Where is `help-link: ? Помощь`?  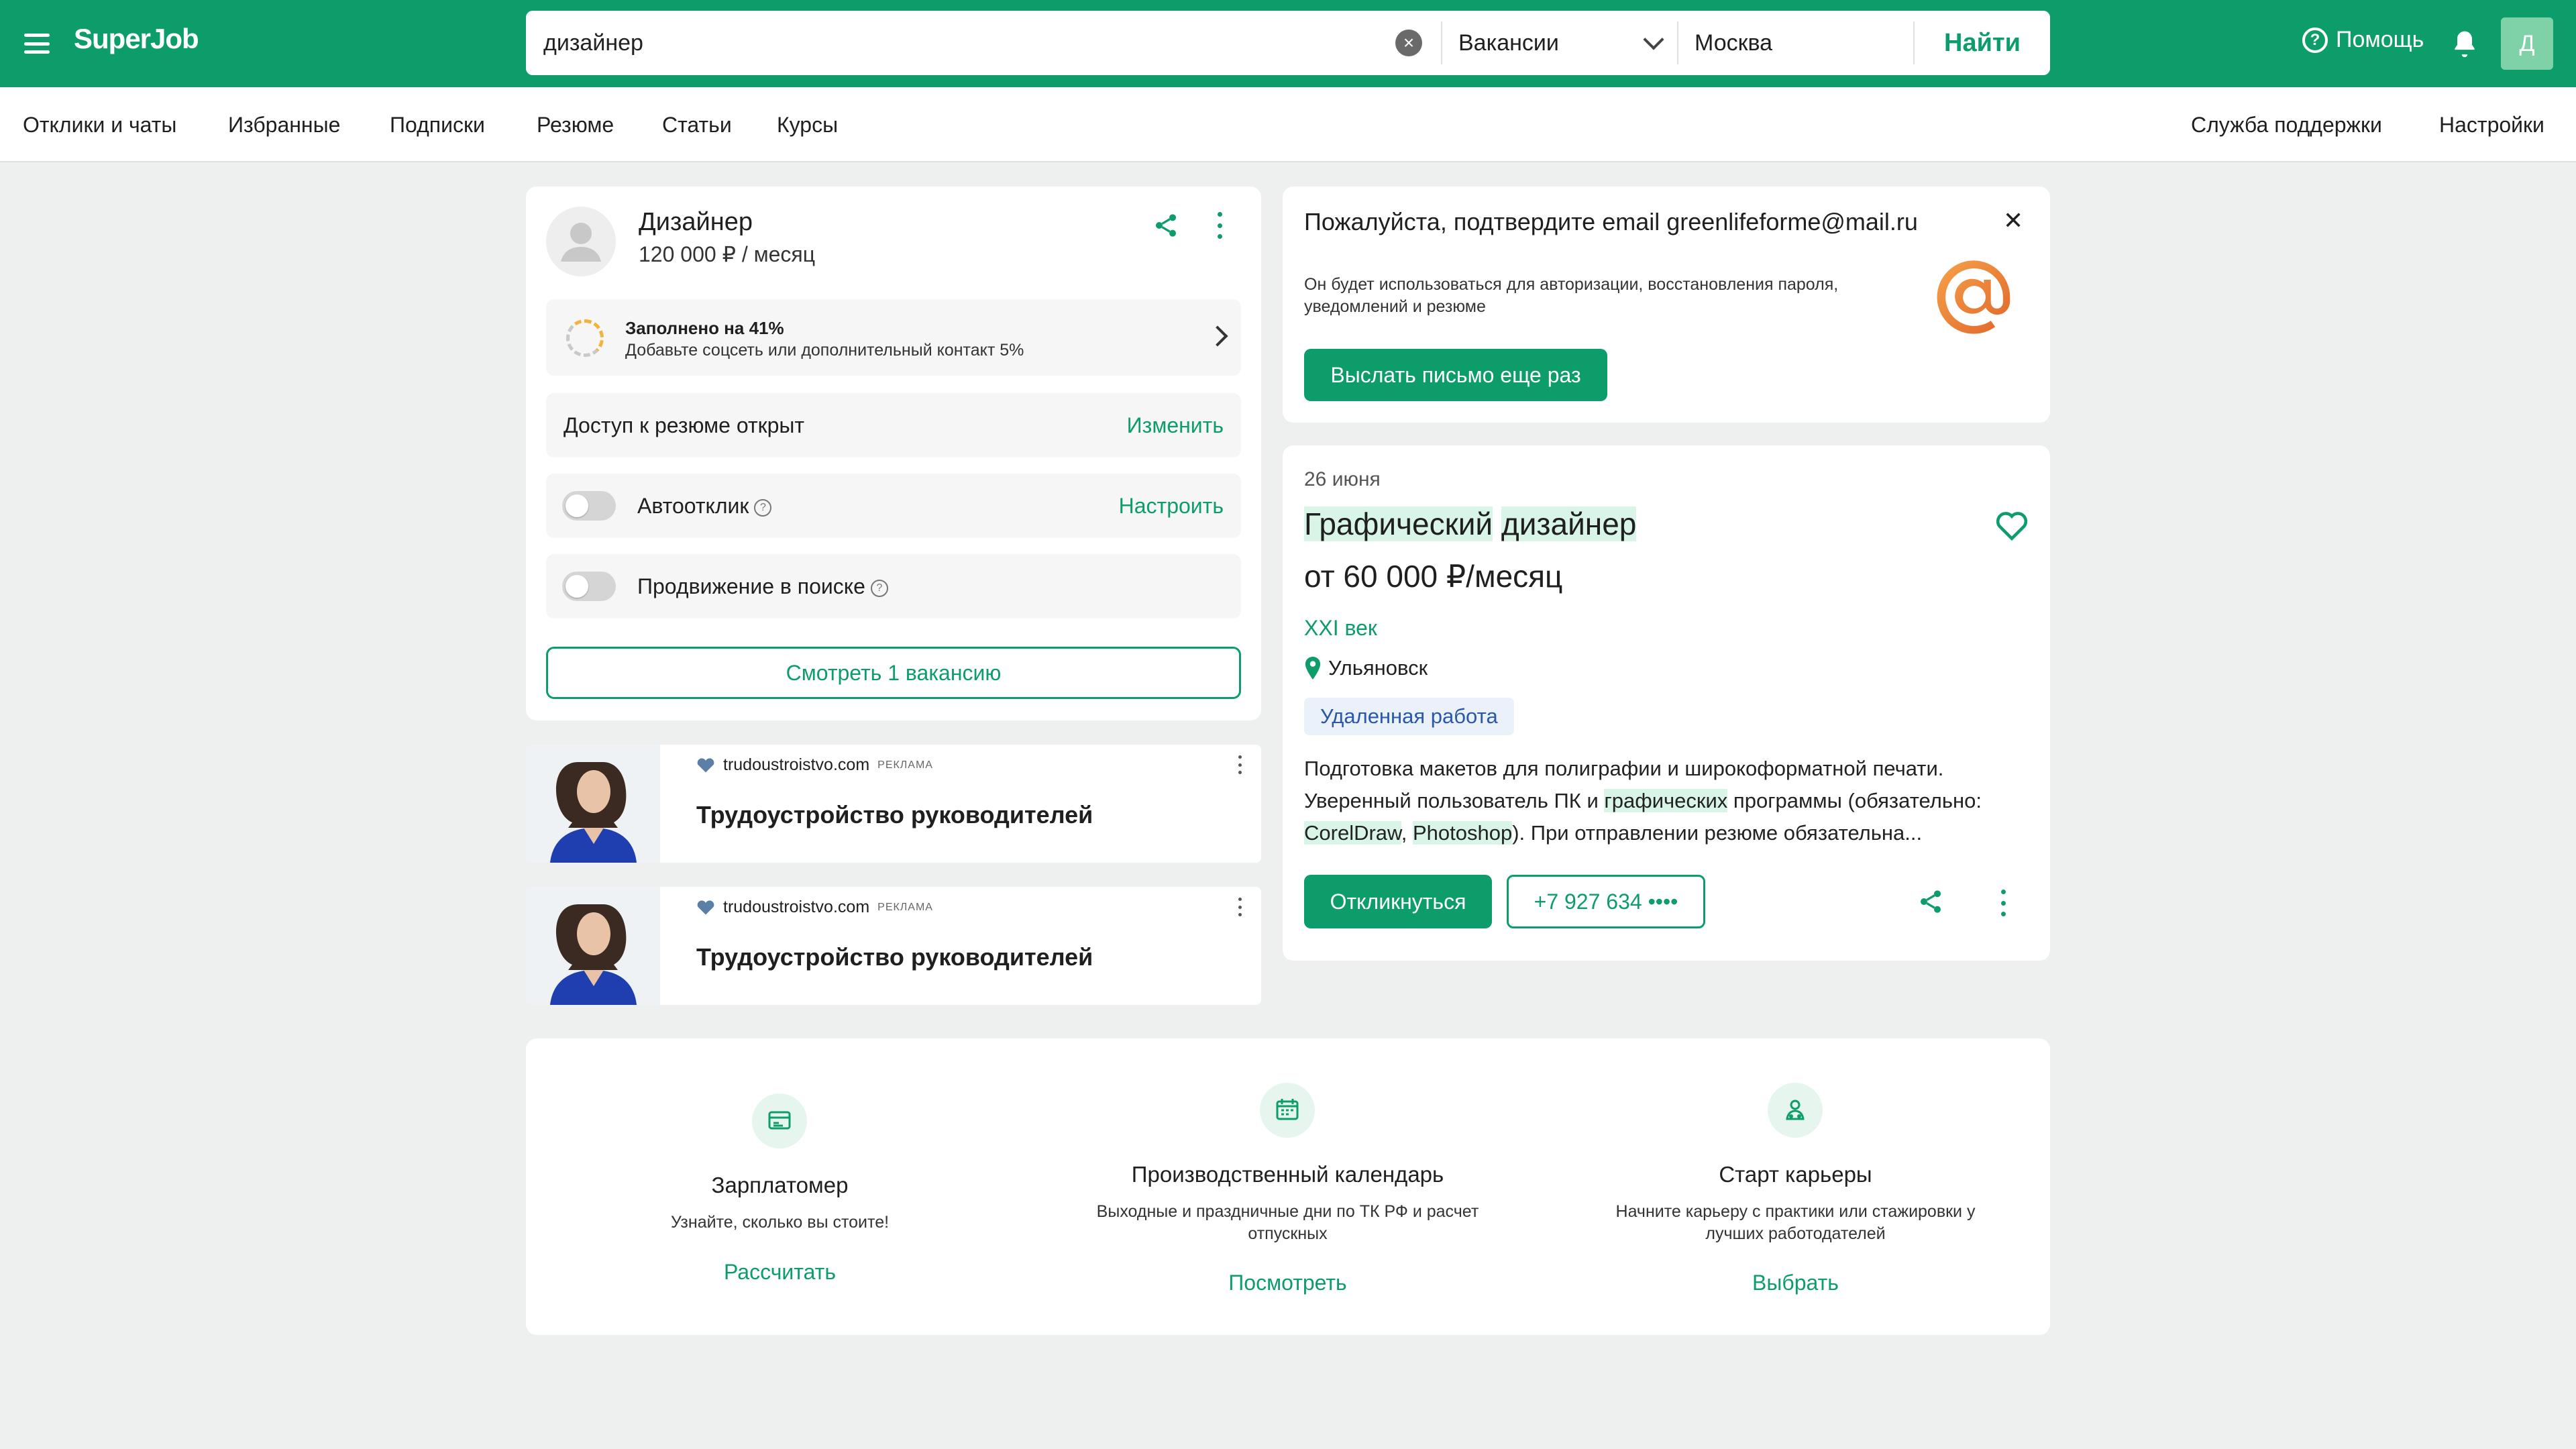 help-link: ? Помощь is located at coordinates (2363, 40).